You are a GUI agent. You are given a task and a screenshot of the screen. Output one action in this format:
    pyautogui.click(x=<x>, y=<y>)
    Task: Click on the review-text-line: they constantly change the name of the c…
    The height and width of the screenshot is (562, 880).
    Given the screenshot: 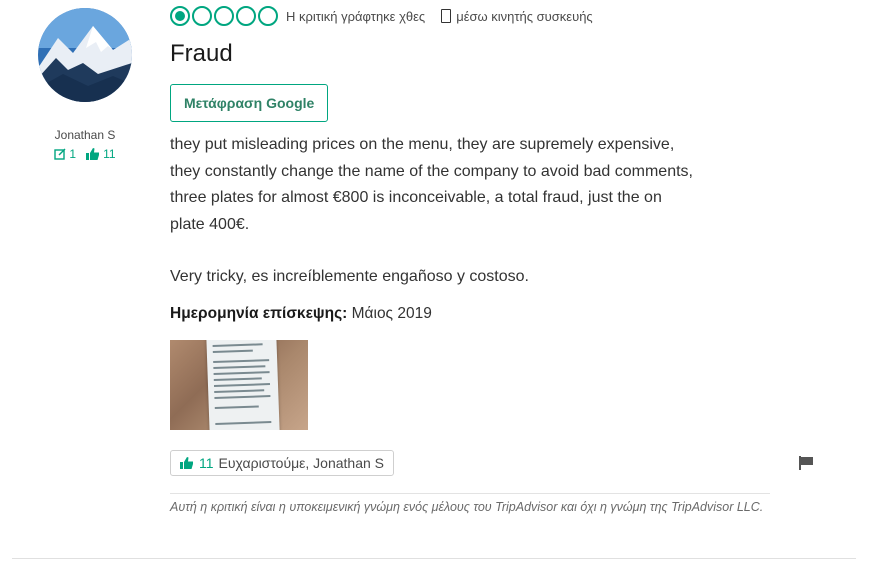 What is the action you would take?
    pyautogui.click(x=431, y=171)
    